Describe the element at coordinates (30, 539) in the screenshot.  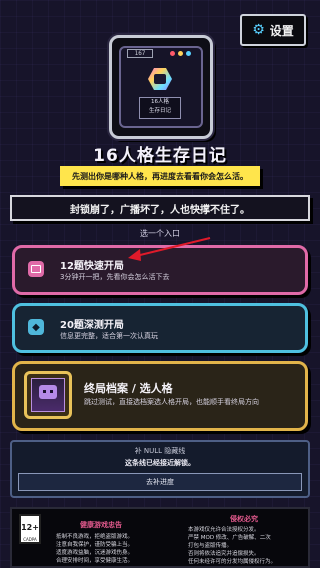
I see `age-rating-org: CADPA` at that location.